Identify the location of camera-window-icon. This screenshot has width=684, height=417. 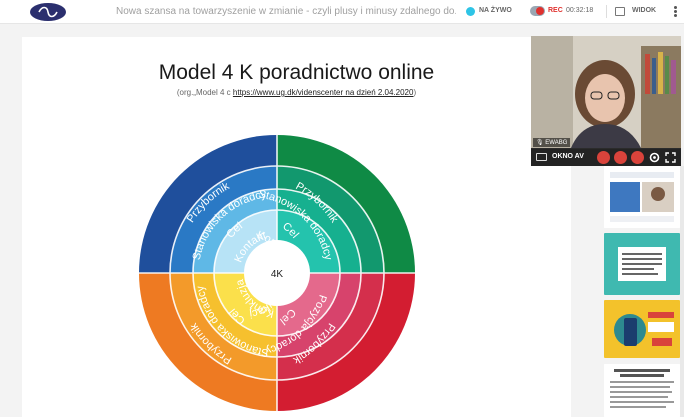
(541, 157).